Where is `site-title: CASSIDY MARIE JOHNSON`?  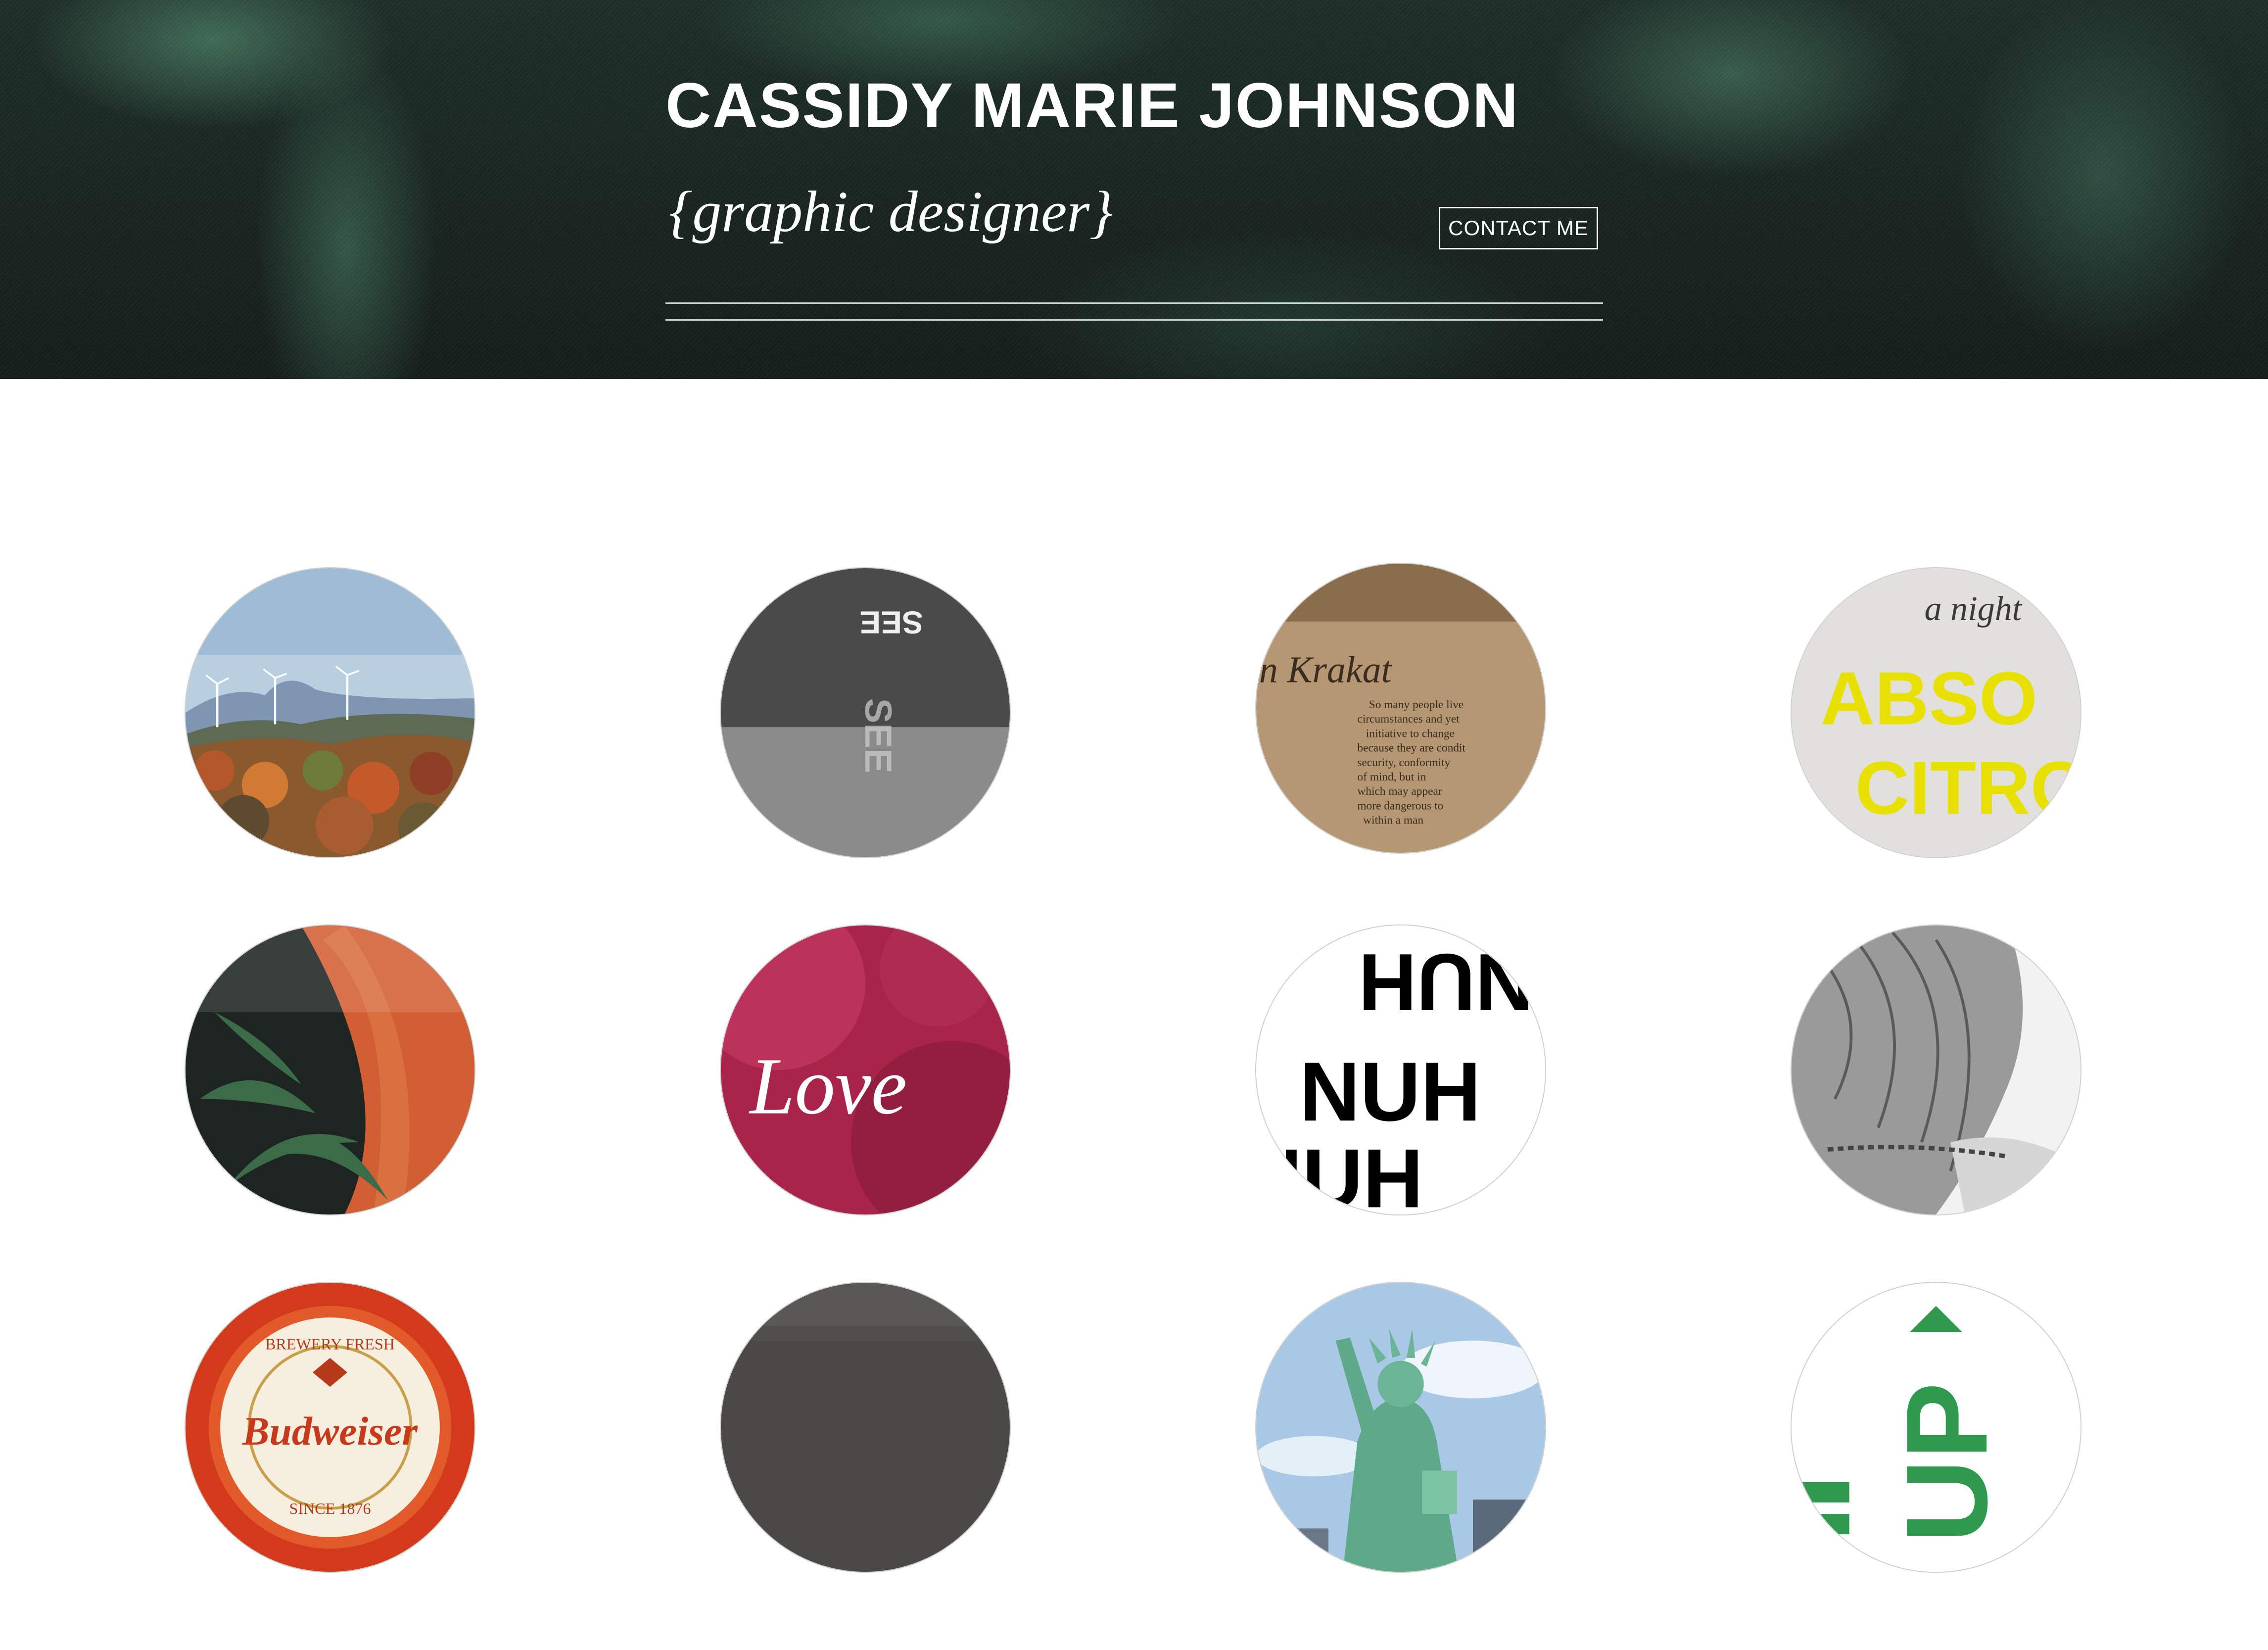
site-title: CASSIDY MARIE JOHNSON is located at coordinates (1092, 105).